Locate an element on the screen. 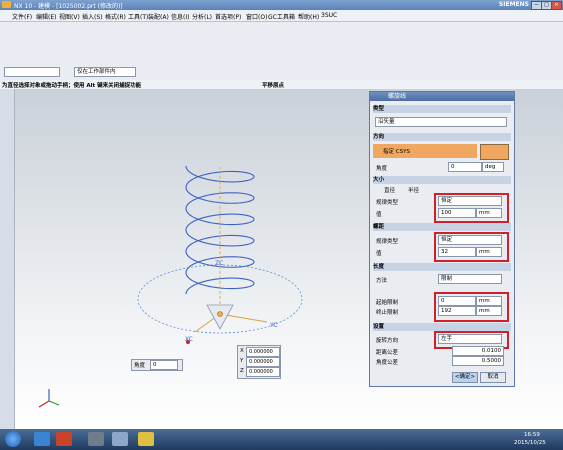 The width and height of the screenshot is (563, 450). menu-analysis: 分析(L) is located at coordinates (202, 16).